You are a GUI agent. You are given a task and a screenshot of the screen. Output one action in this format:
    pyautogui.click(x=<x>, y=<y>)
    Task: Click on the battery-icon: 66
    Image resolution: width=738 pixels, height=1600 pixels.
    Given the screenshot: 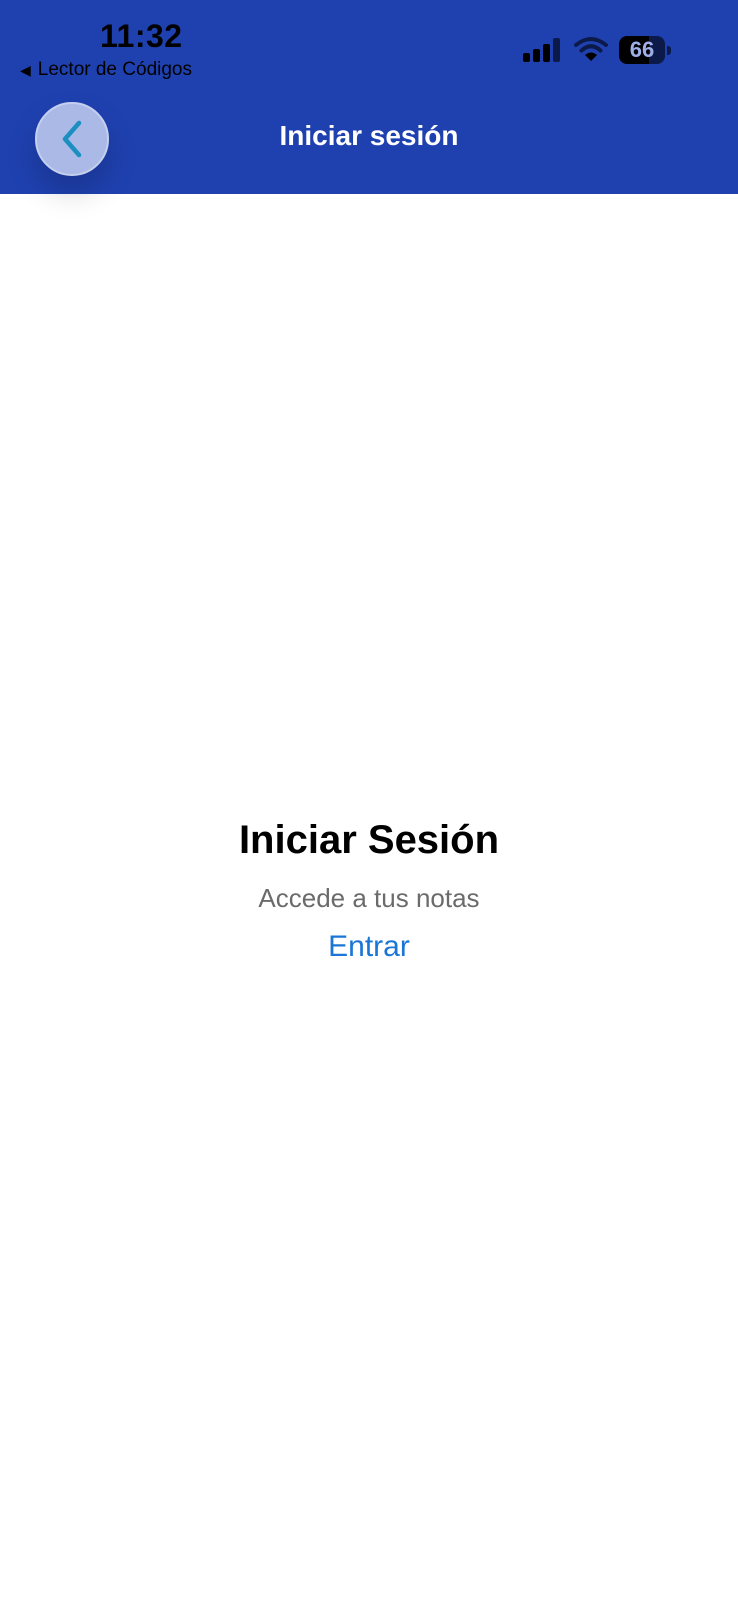 What is the action you would take?
    pyautogui.click(x=645, y=50)
    